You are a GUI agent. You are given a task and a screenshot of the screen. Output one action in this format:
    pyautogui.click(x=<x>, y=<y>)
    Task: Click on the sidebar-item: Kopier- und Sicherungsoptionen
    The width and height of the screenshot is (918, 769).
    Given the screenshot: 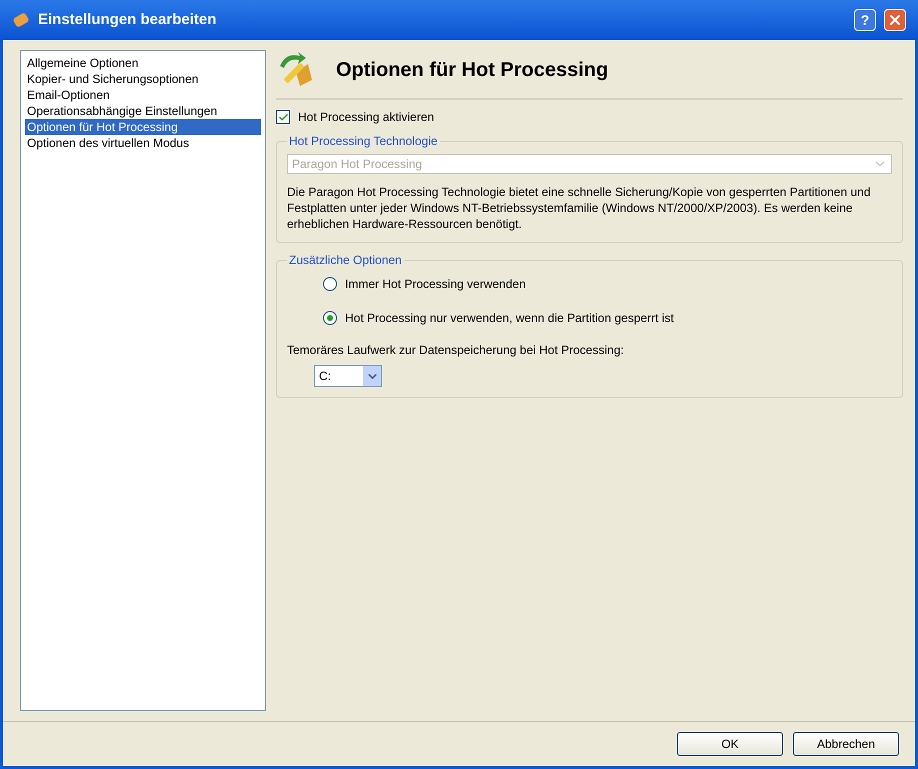 What is the action you would take?
    pyautogui.click(x=143, y=79)
    